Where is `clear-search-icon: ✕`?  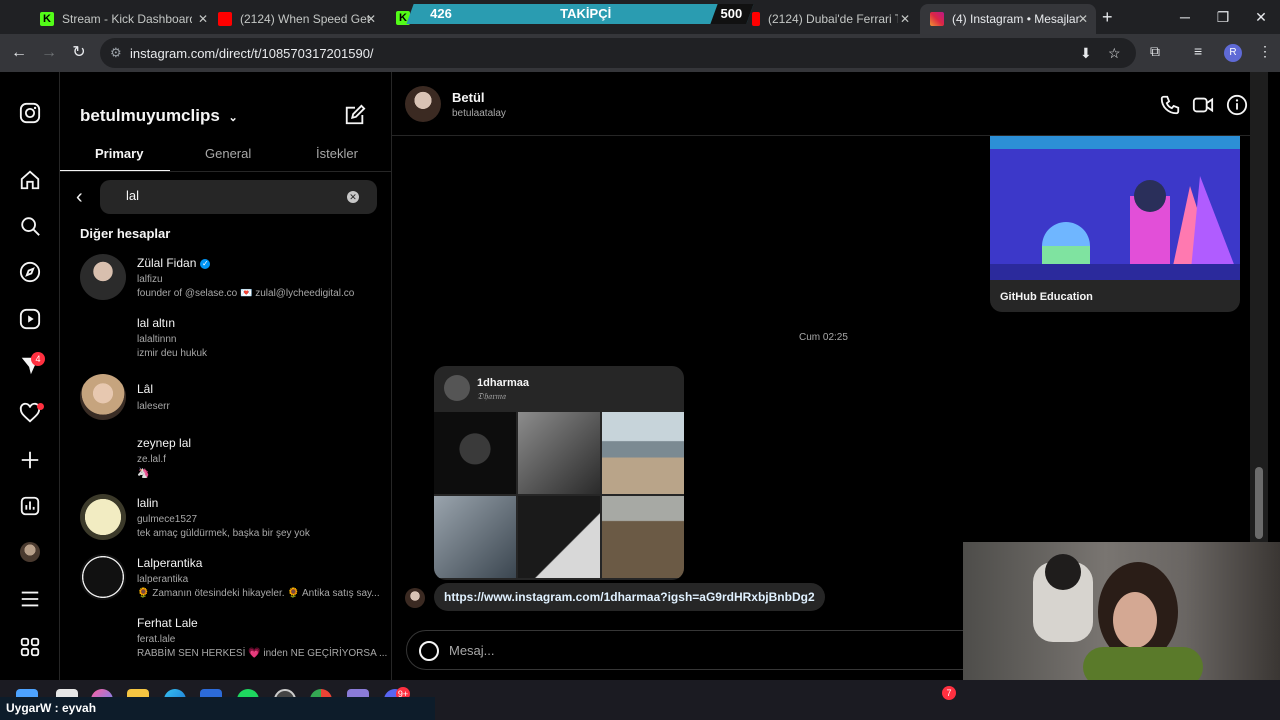 clear-search-icon: ✕ is located at coordinates (353, 197).